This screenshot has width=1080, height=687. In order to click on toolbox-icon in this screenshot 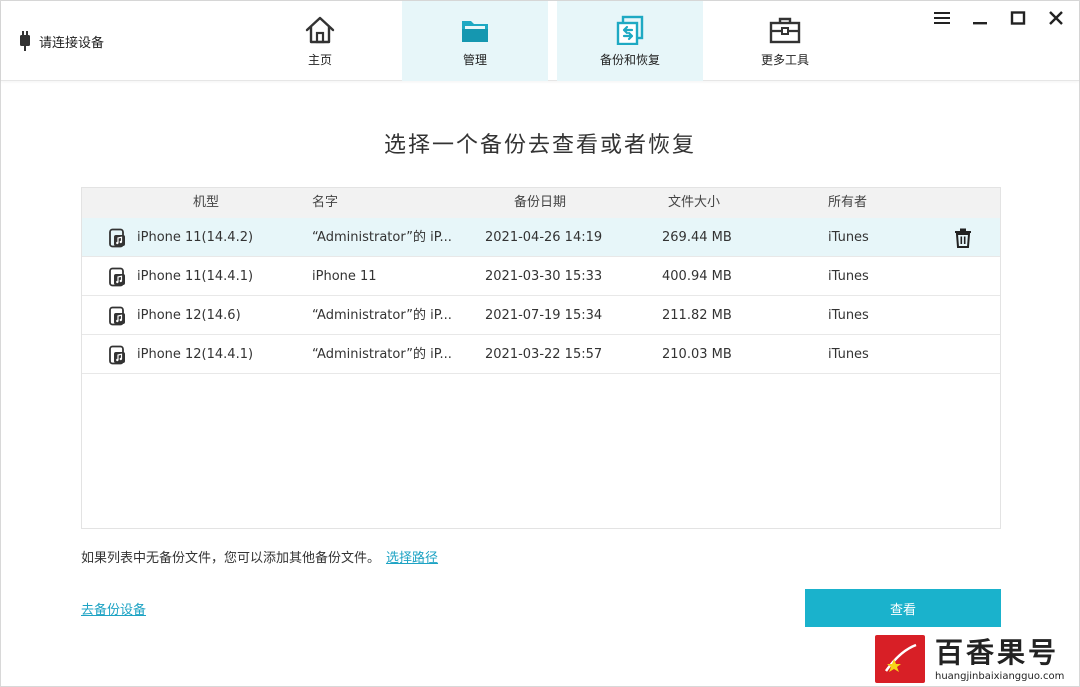, I will do `click(785, 30)`.